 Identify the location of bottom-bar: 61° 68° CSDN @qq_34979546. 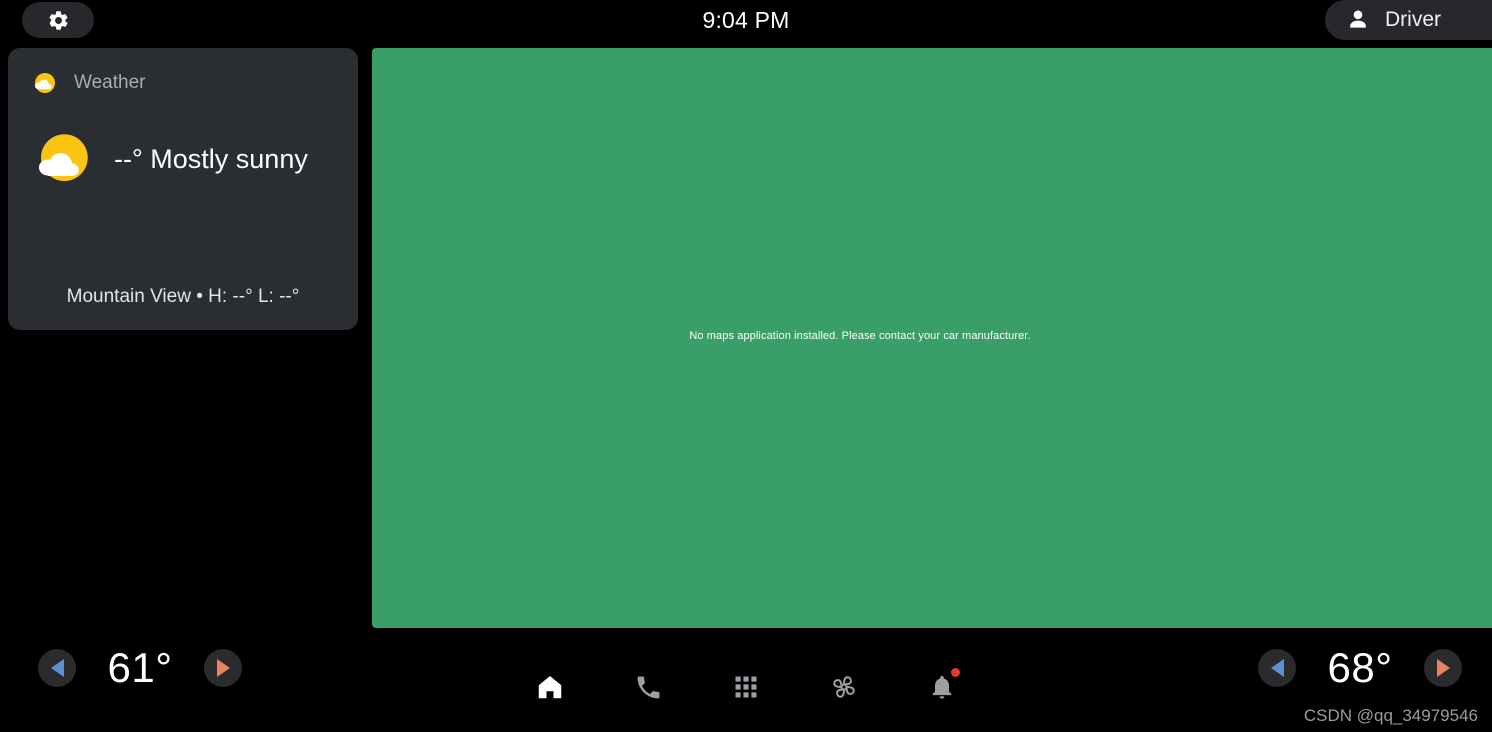
(746, 680).